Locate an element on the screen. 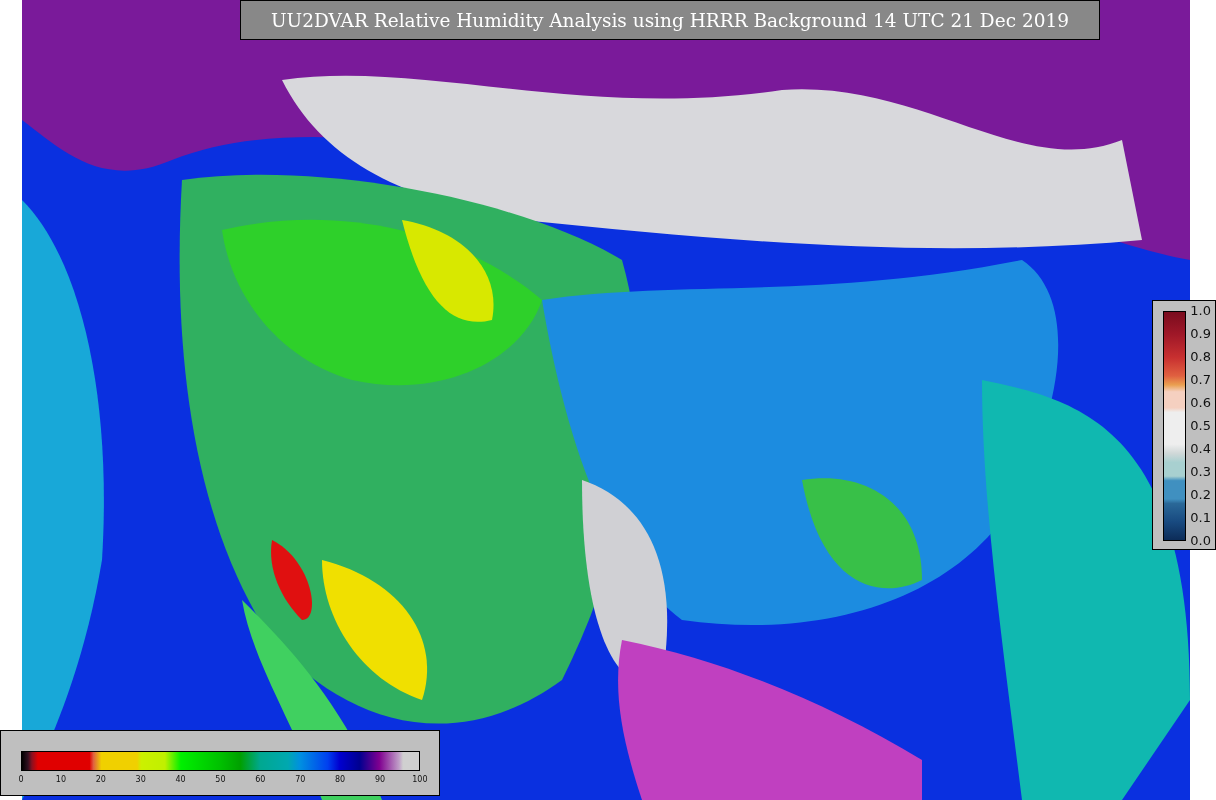  tick-label: 40 is located at coordinates (180, 779).